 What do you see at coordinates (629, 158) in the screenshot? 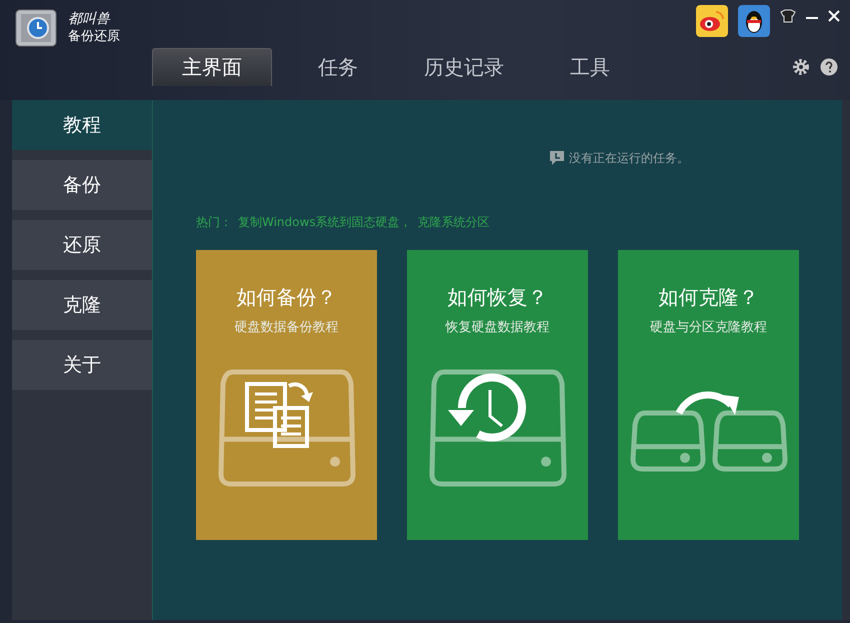
I see `status-text: 没有正在运行的任务。` at bounding box center [629, 158].